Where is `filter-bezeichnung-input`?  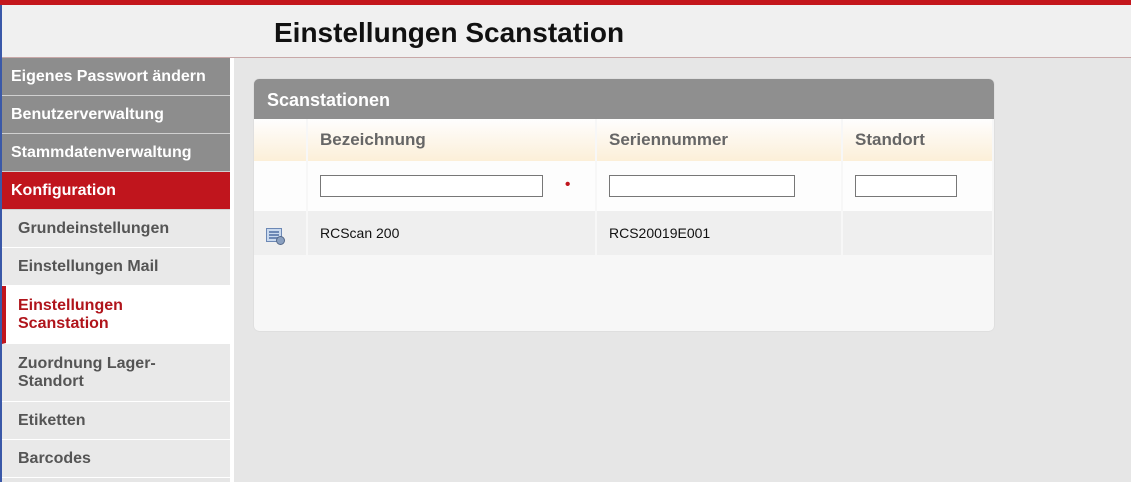 filter-bezeichnung-input is located at coordinates (431, 186).